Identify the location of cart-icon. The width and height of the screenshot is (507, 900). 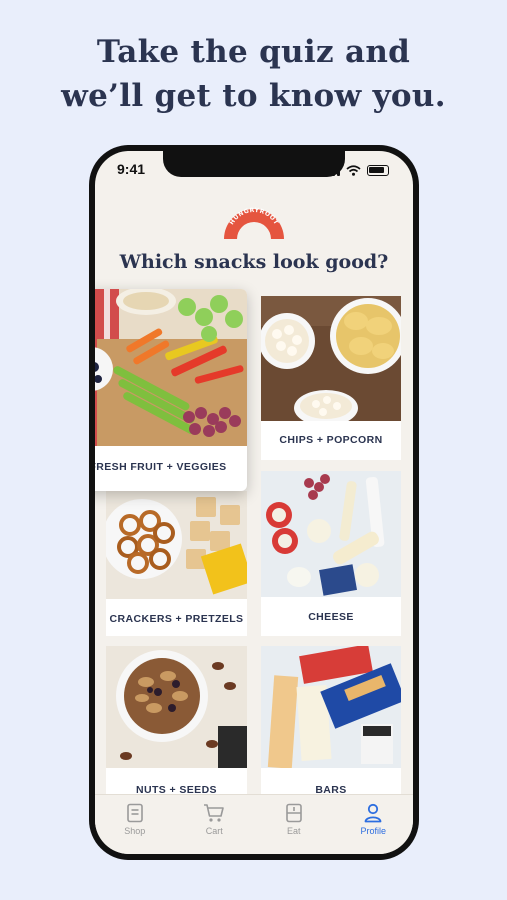
(214, 813).